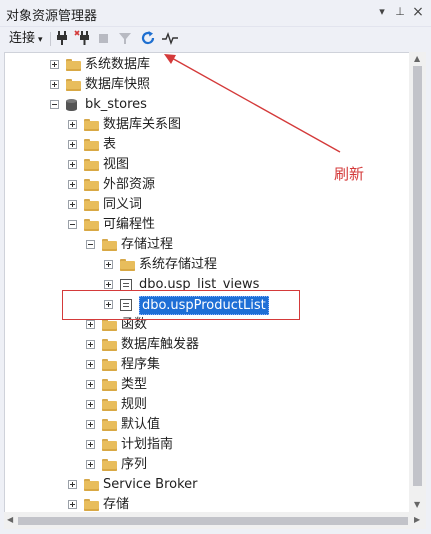 This screenshot has width=431, height=534. Describe the element at coordinates (349, 174) in the screenshot. I see `annotation-label: 刷新` at that location.